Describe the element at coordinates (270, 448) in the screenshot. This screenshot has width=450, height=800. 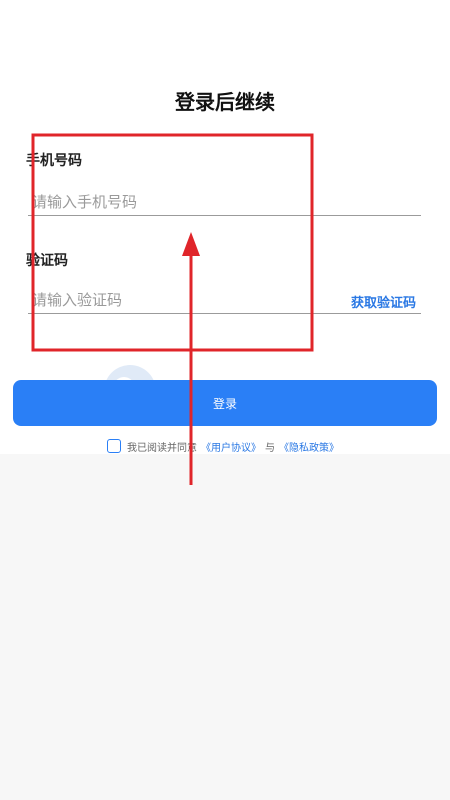
I see `agreement-conjunction: 与` at that location.